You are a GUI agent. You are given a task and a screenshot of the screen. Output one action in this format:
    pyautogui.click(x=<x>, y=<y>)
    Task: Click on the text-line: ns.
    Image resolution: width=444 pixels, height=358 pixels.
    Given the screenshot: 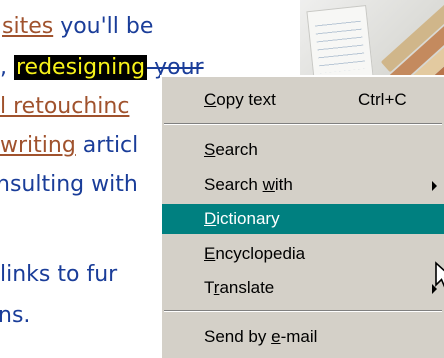 What is the action you would take?
    pyautogui.click(x=15, y=316)
    